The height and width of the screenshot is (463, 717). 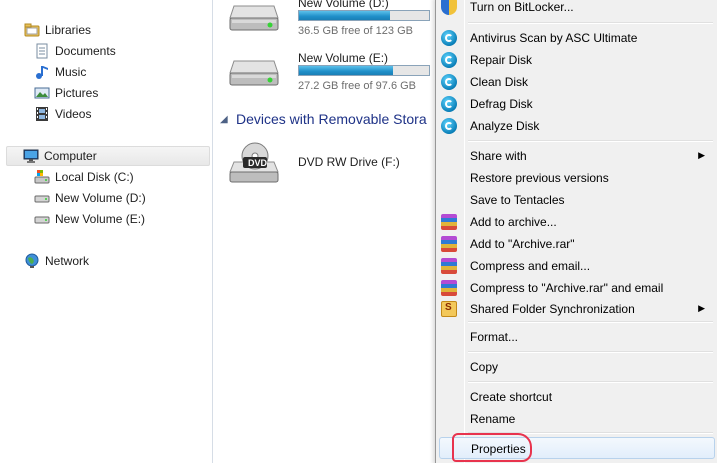 What do you see at coordinates (224, 119) in the screenshot?
I see `collapse-chevron-icon: ◢` at bounding box center [224, 119].